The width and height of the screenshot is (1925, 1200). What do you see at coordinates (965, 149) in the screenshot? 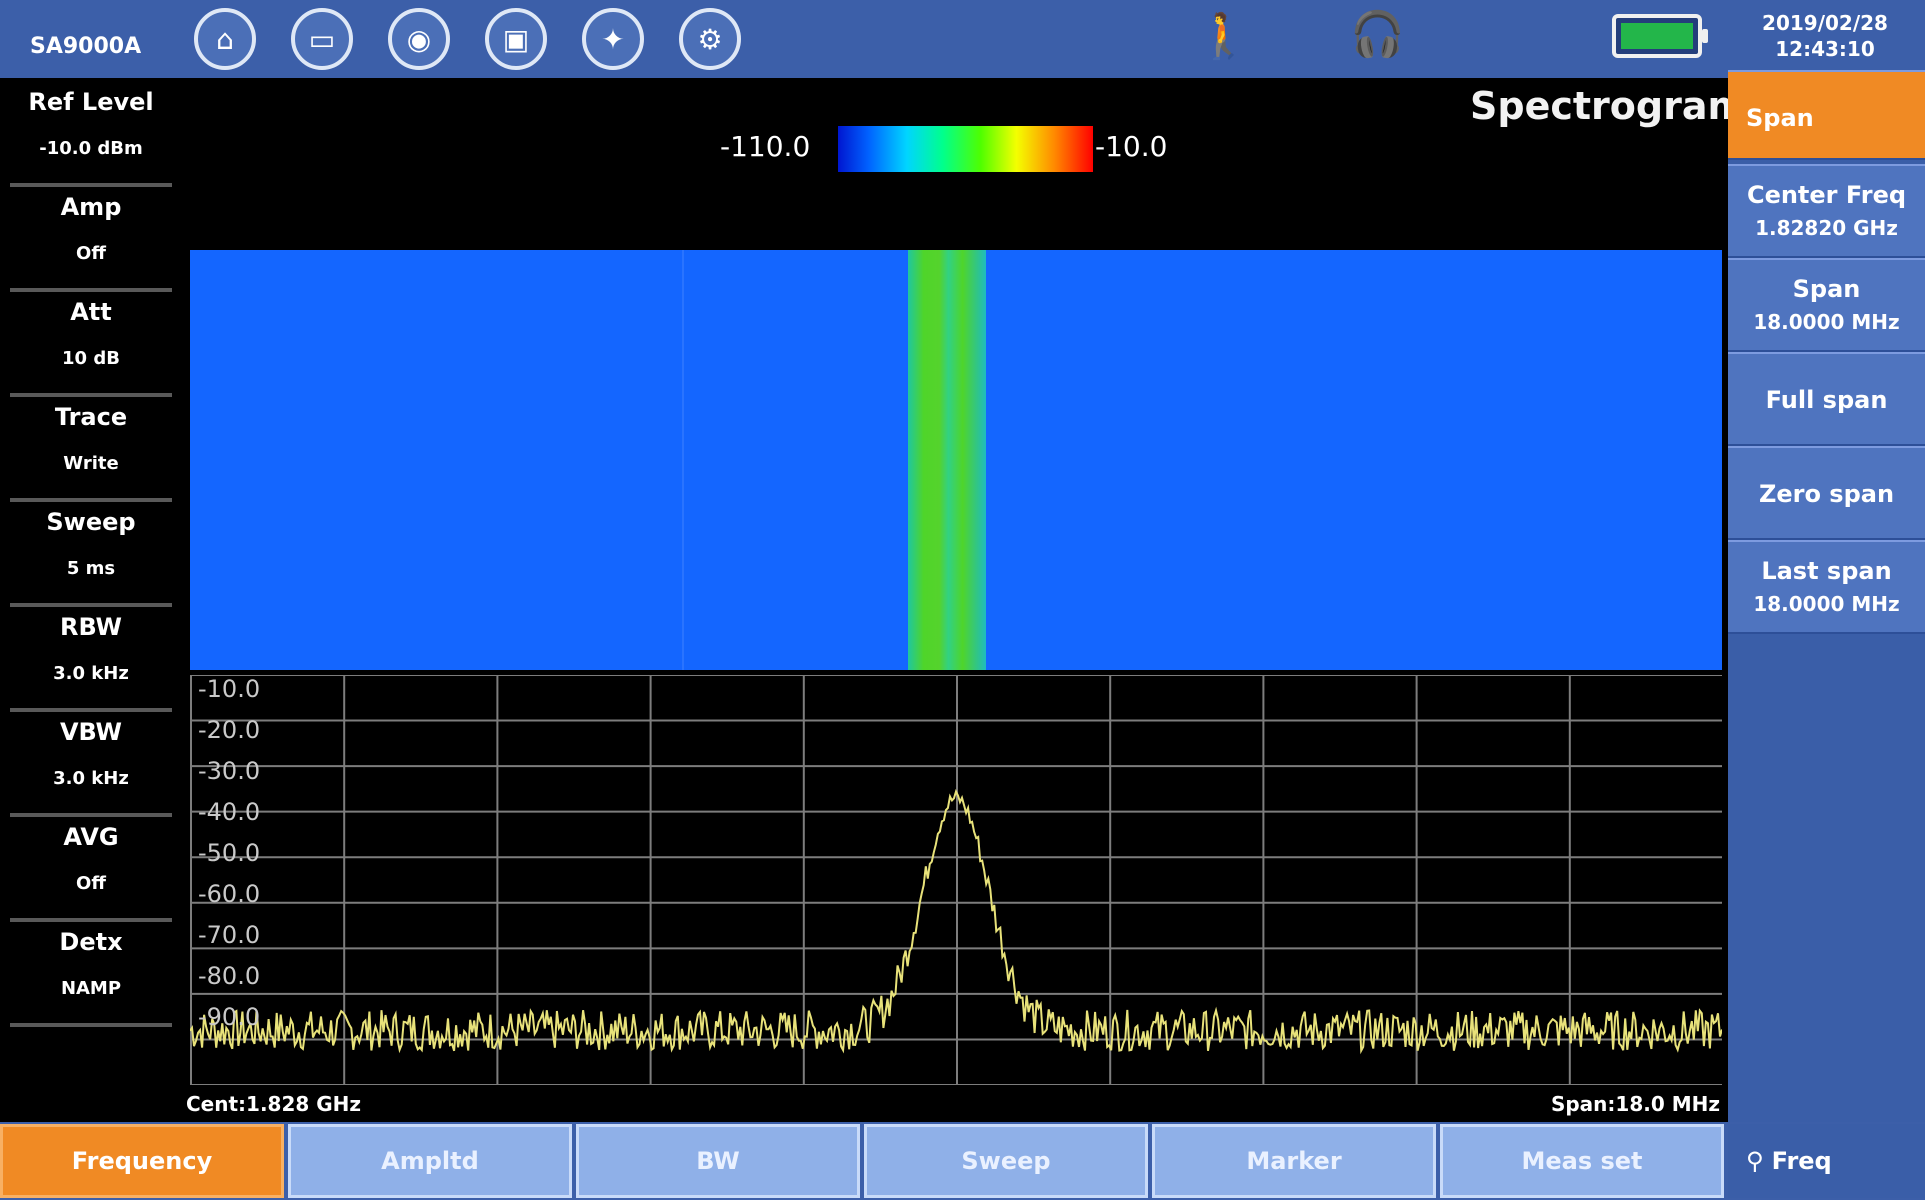
I see `colorbar` at bounding box center [965, 149].